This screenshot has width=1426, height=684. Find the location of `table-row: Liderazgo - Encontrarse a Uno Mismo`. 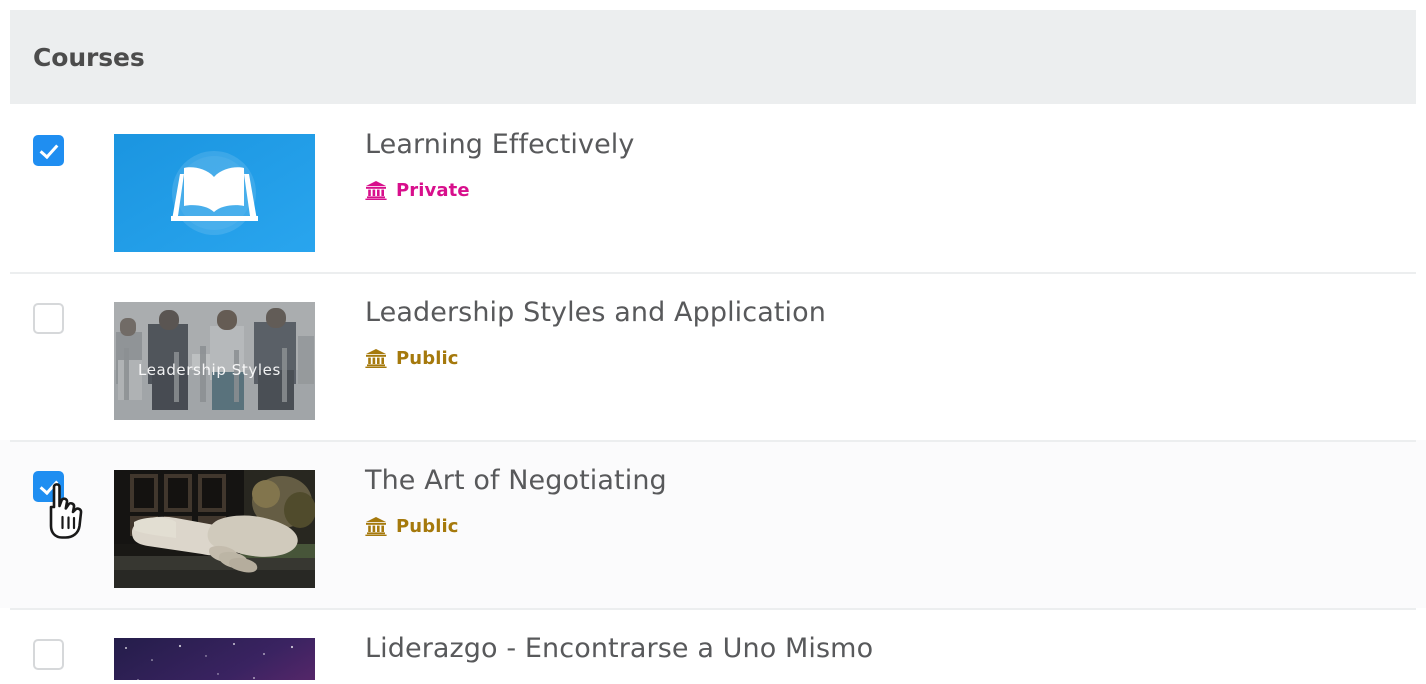

table-row: Liderazgo - Encontrarse a Uno Mismo is located at coordinates (713, 644).